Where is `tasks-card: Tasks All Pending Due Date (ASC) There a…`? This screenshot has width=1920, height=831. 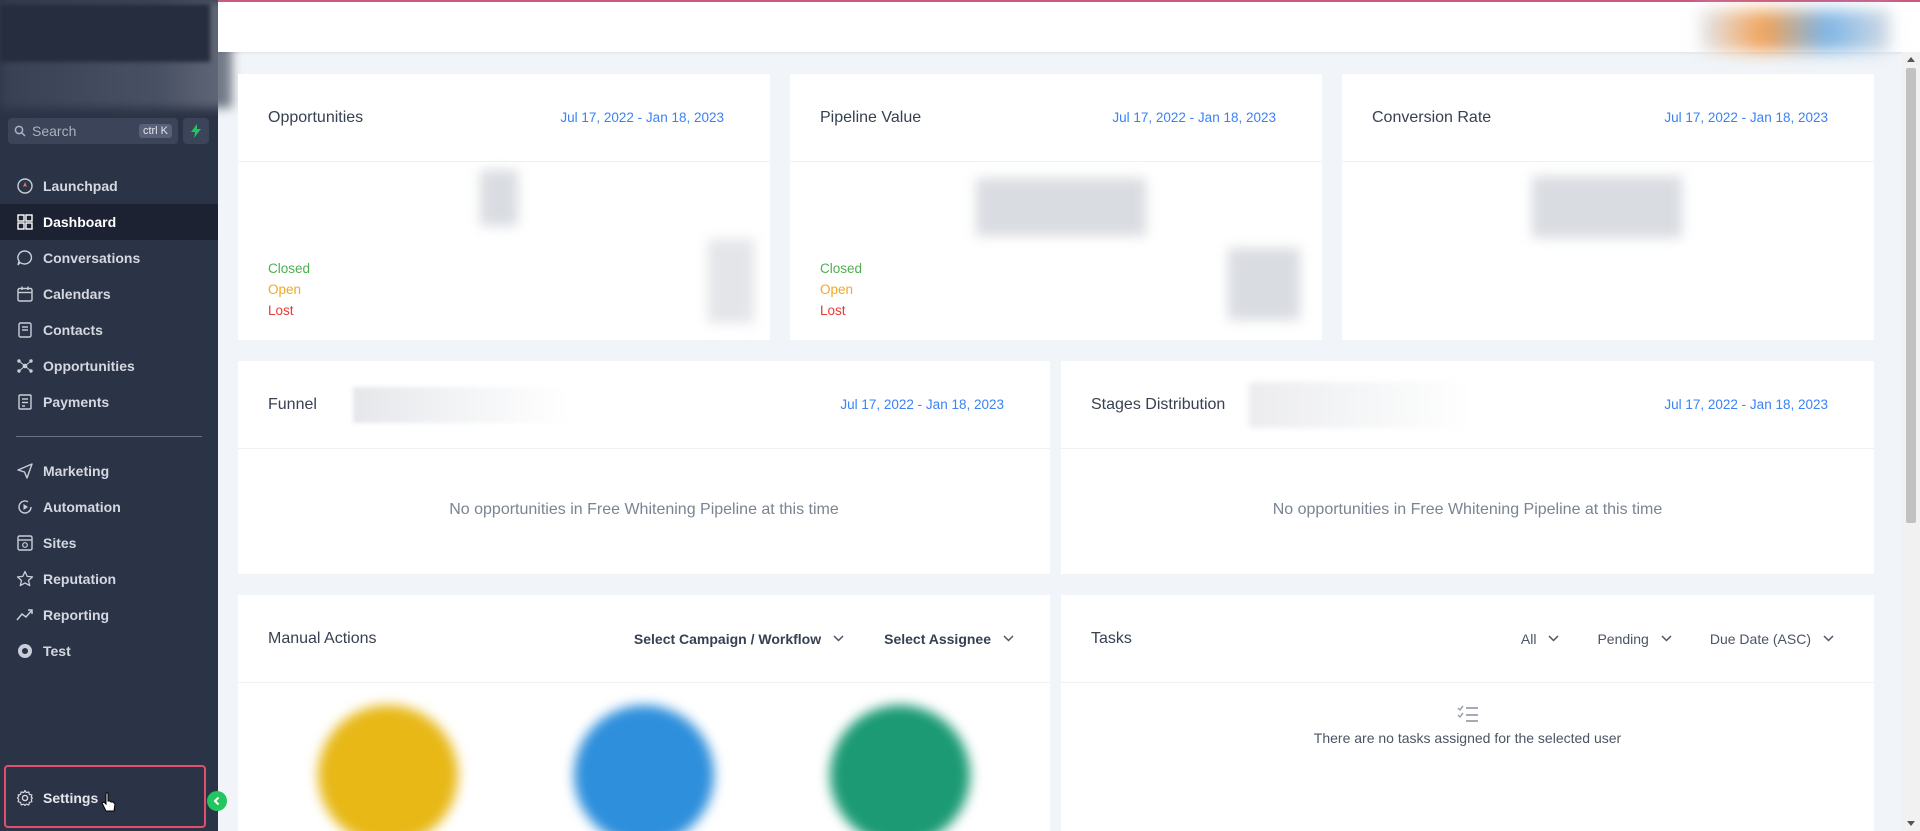 tasks-card: Tasks All Pending Due Date (ASC) There a… is located at coordinates (1467, 713).